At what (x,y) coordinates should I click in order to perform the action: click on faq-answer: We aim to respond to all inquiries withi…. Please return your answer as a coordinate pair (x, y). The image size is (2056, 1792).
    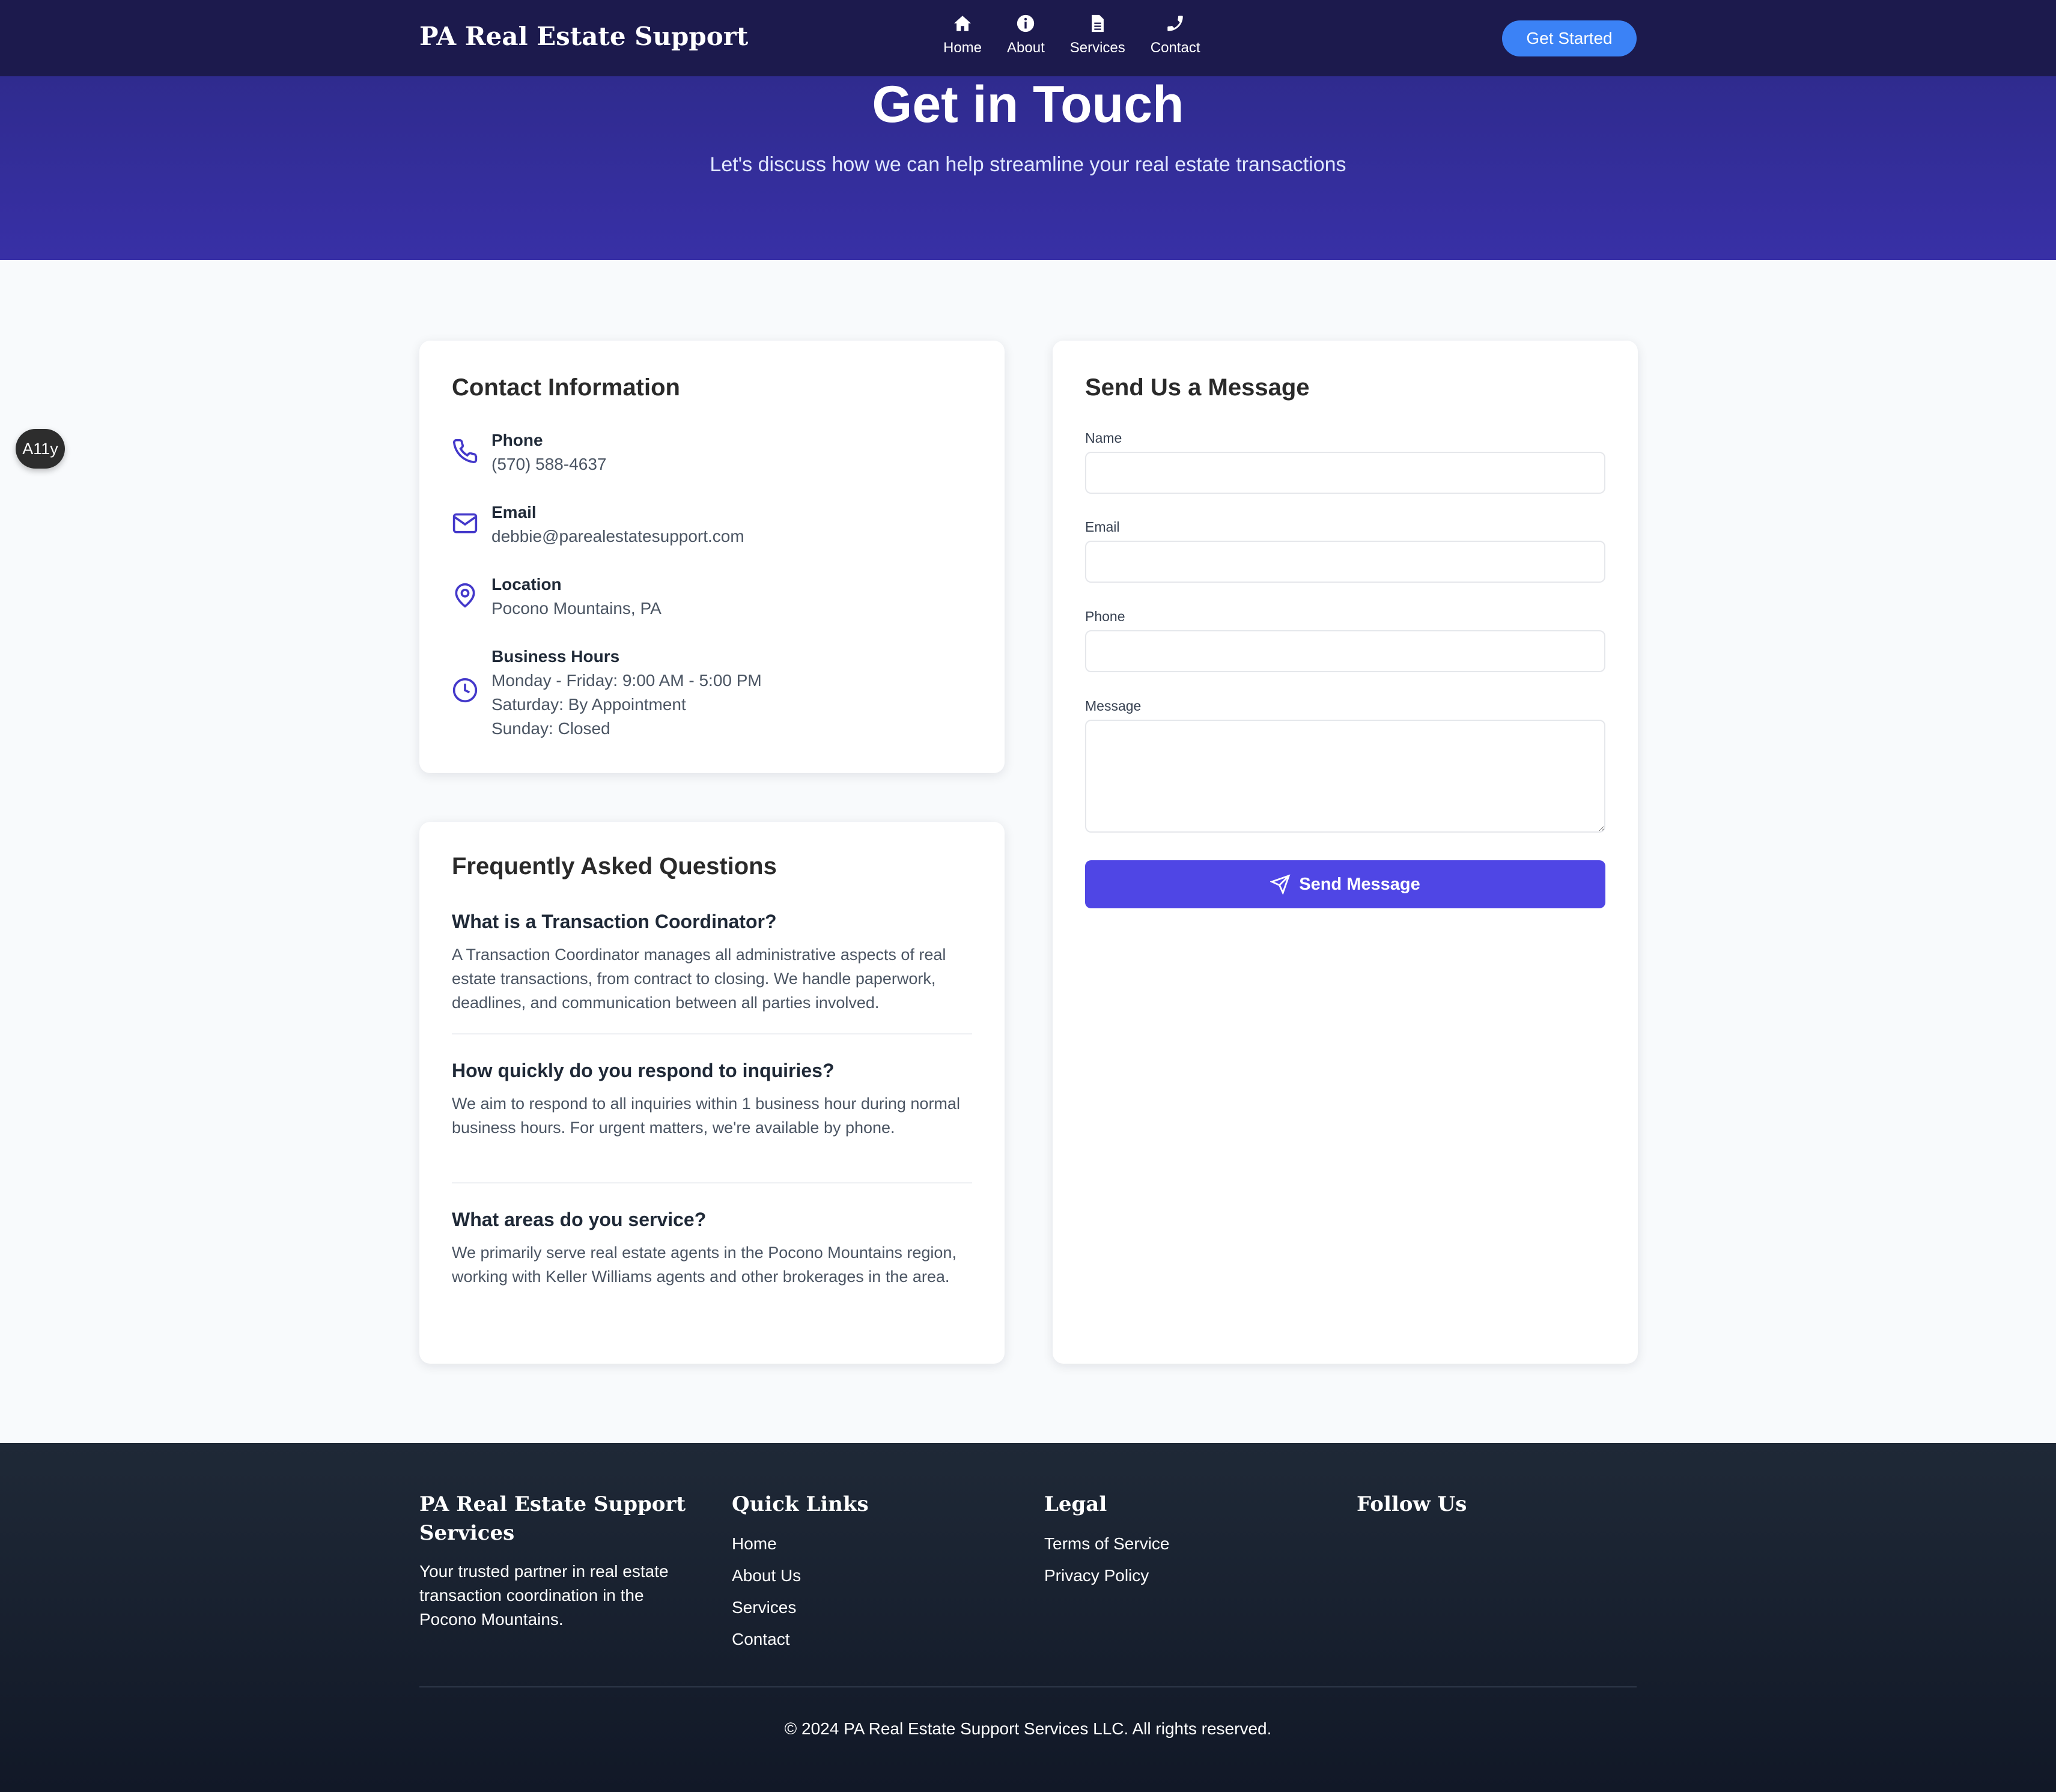
    Looking at the image, I should click on (706, 1116).